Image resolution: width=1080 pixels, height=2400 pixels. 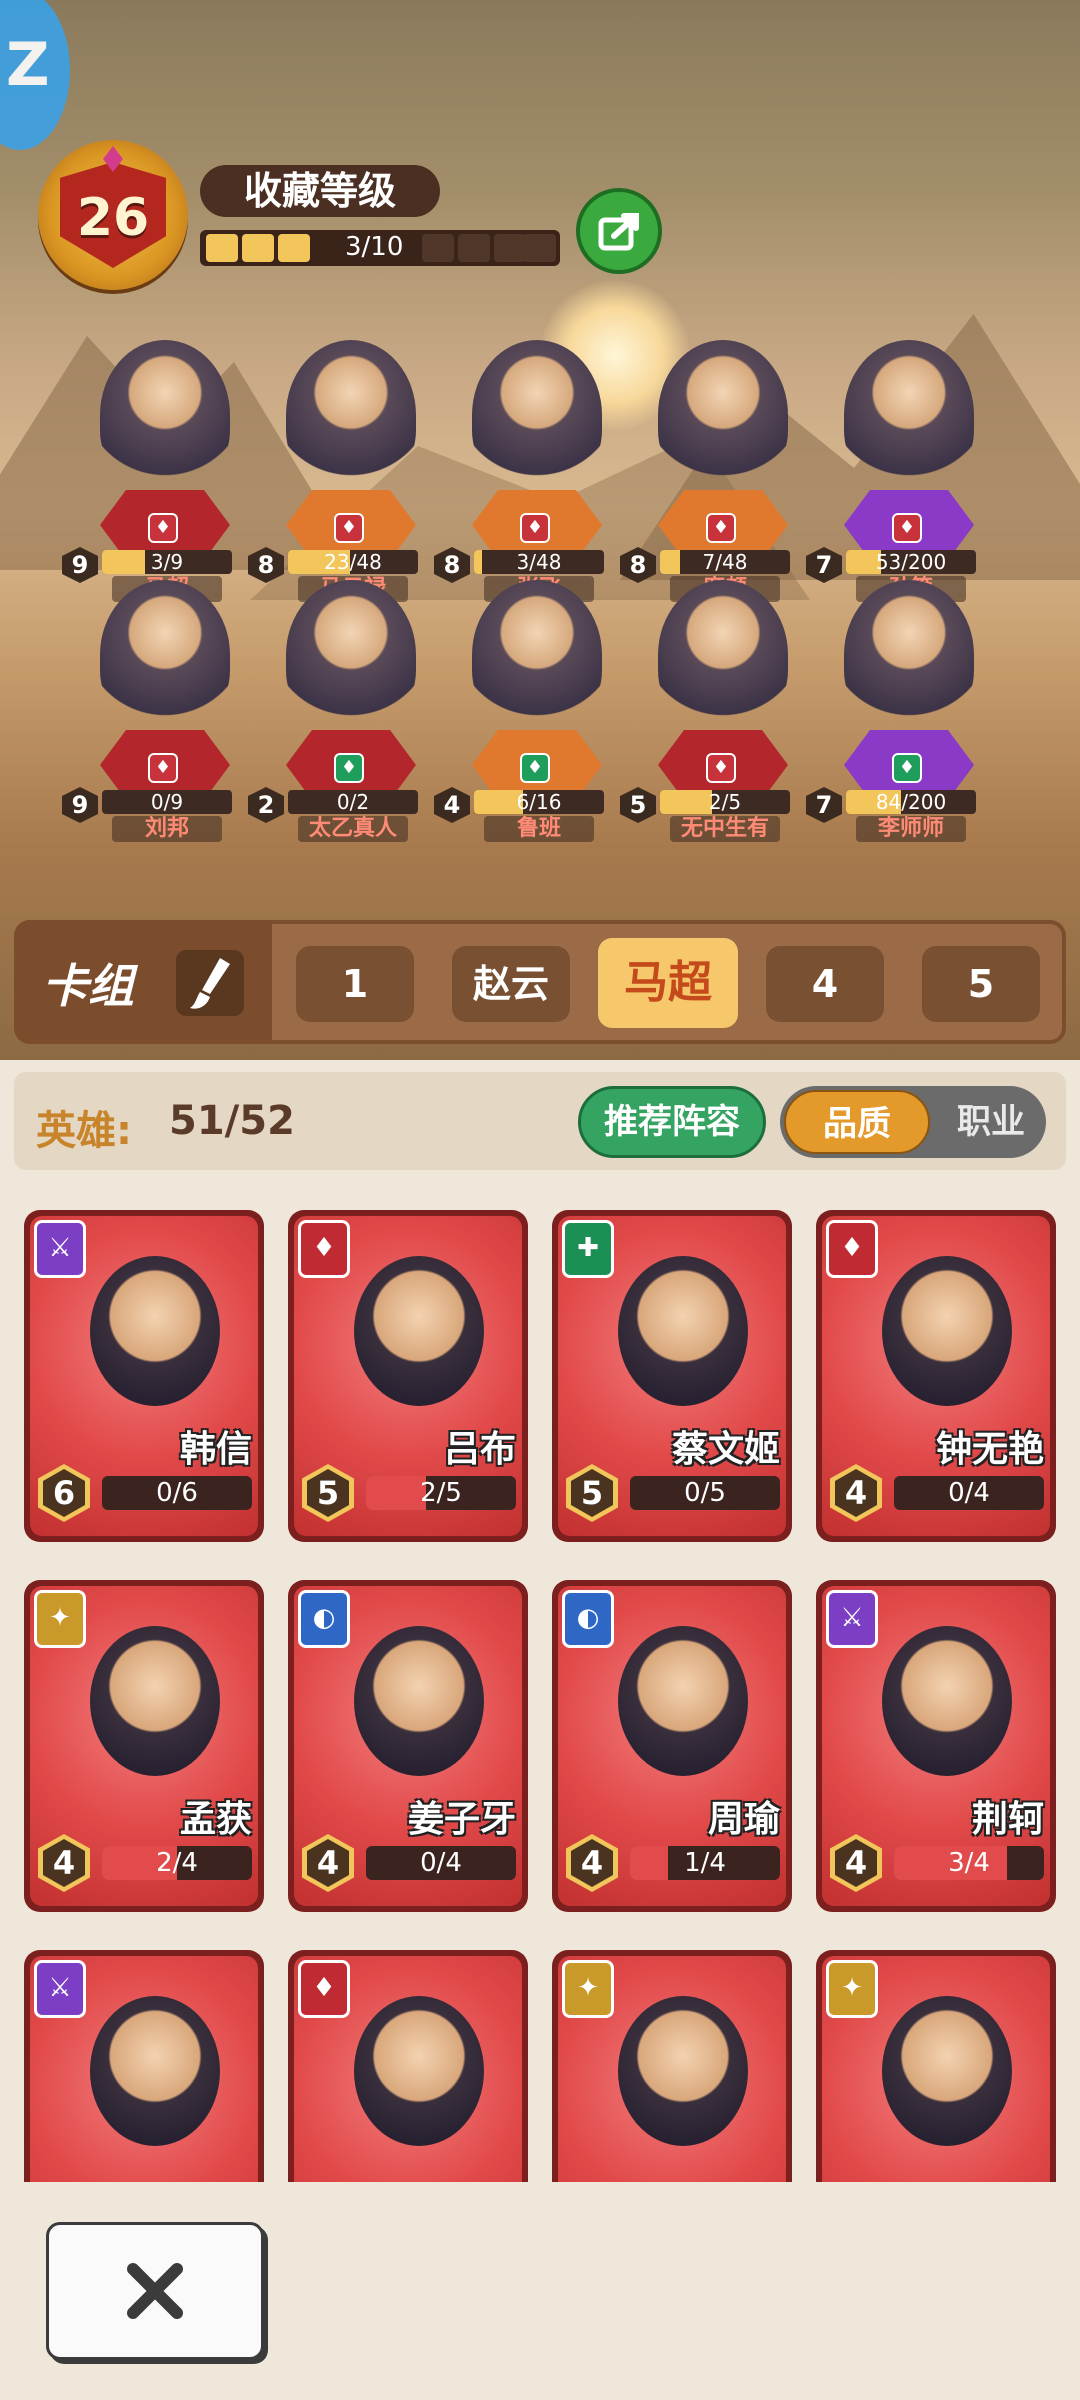 I want to click on hero-progress-bar: 0/2, so click(x=353, y=802).